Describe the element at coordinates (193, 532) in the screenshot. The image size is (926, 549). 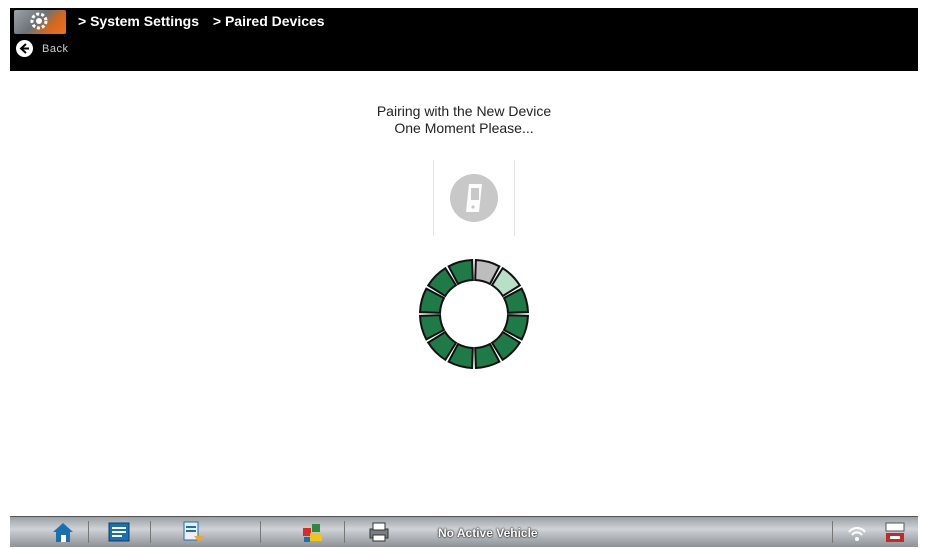
I see `data-manager-icon` at that location.